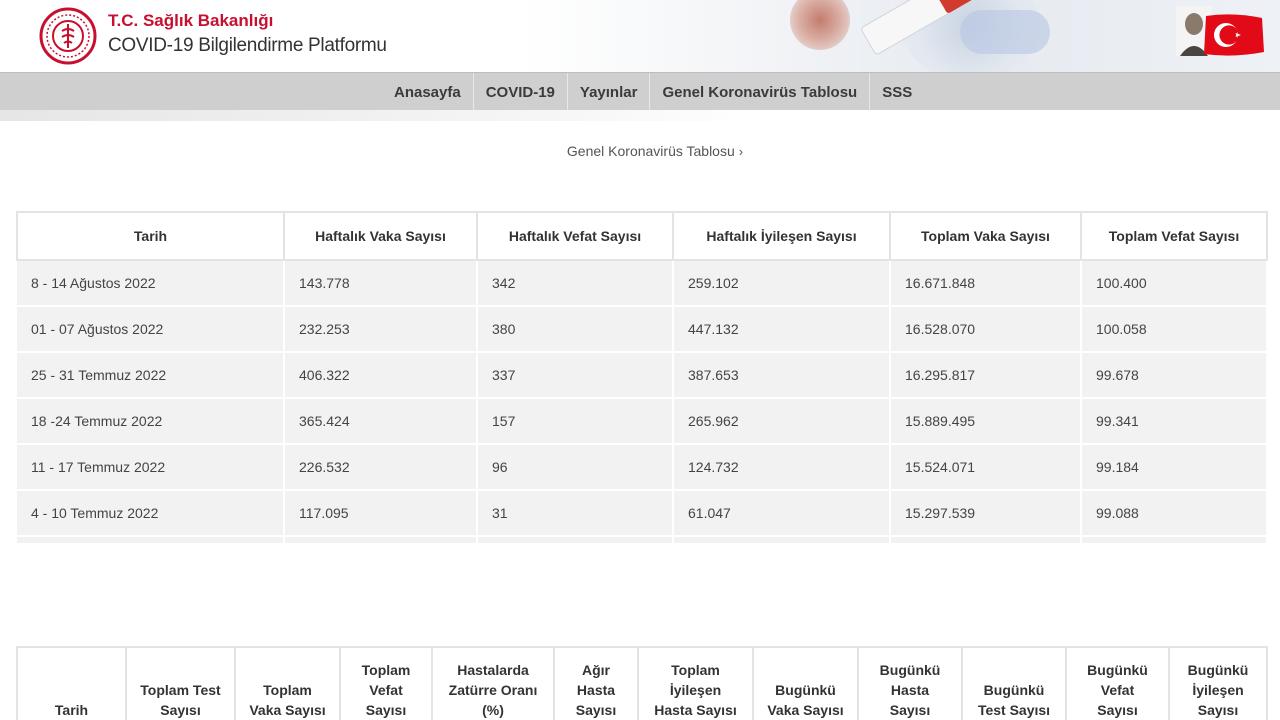 The height and width of the screenshot is (720, 1280). I want to click on brand-subtitle: COVID-19 Bilgilendirme Platformu, so click(247, 46).